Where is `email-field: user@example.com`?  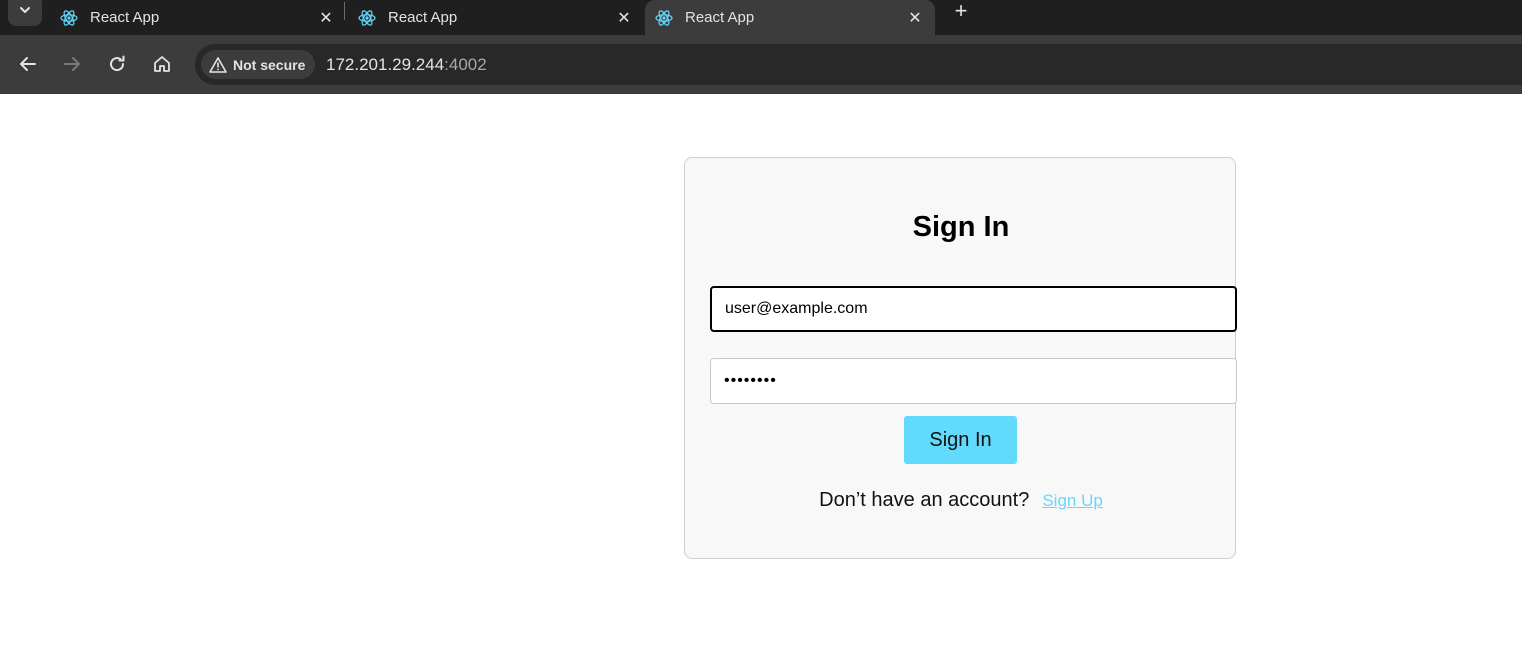
email-field: user@example.com is located at coordinates (973, 309).